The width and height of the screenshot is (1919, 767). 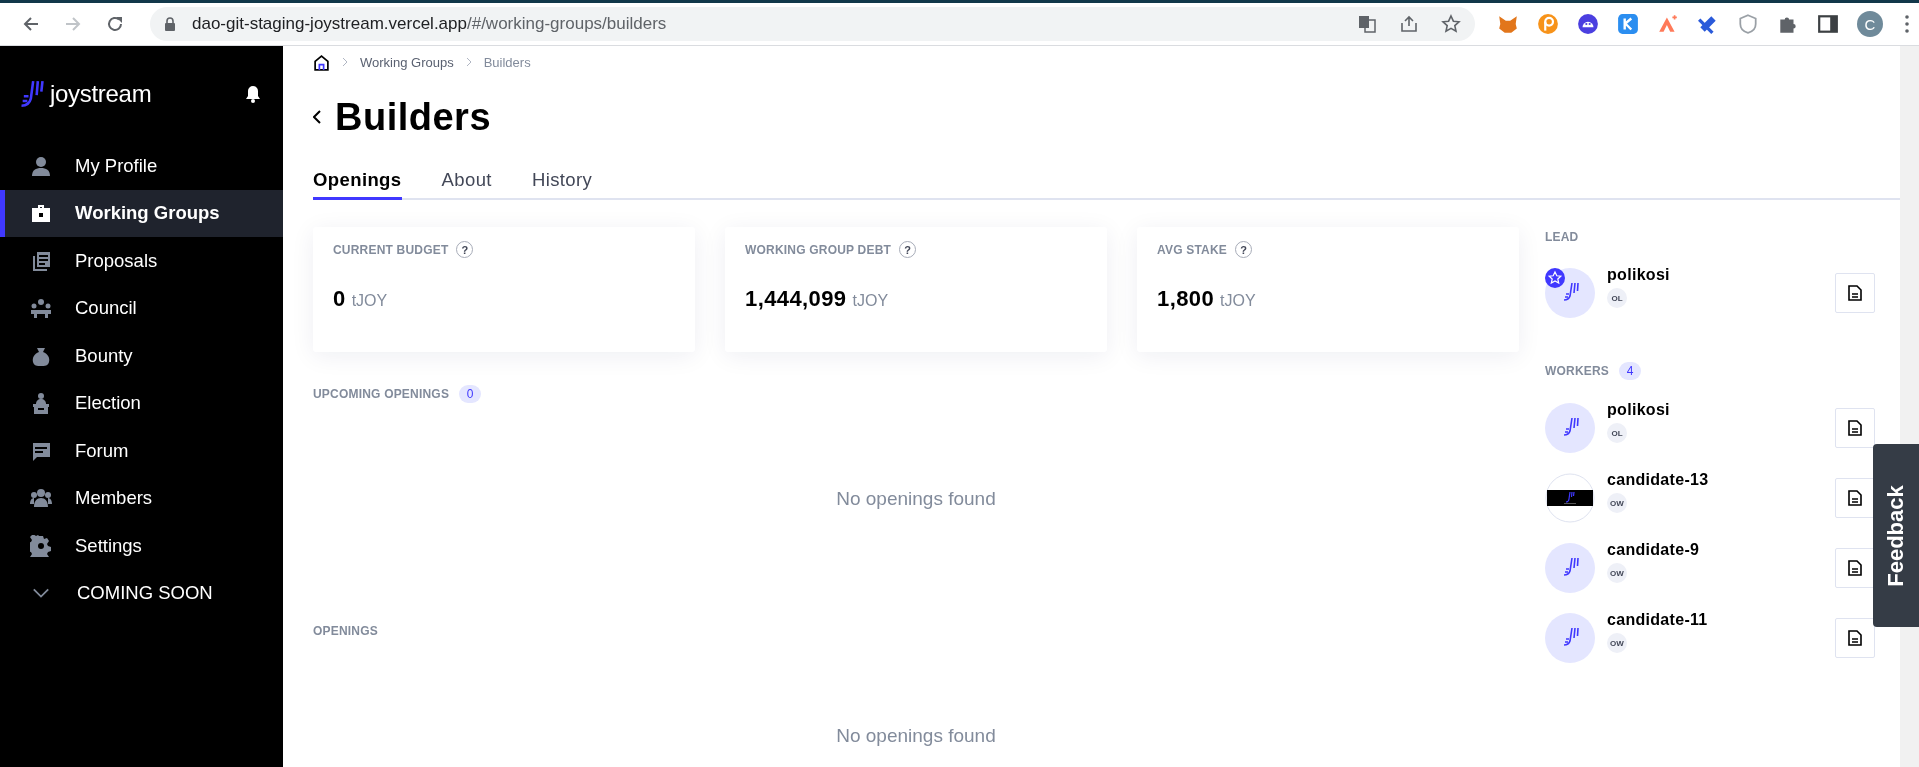 I want to click on stat-label: WORKING GROUP DEBT, so click(x=818, y=249).